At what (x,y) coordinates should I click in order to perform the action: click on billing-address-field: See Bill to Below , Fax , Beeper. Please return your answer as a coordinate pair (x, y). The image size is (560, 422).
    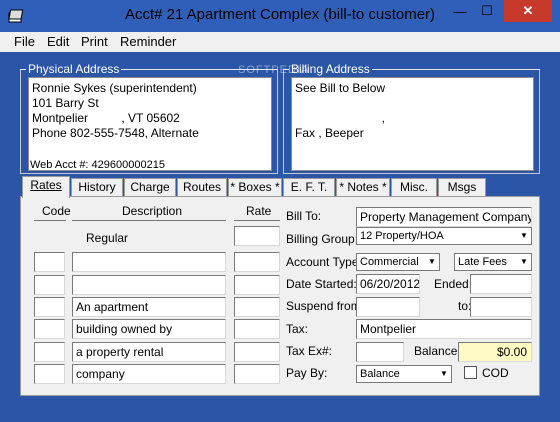
    Looking at the image, I should click on (412, 124).